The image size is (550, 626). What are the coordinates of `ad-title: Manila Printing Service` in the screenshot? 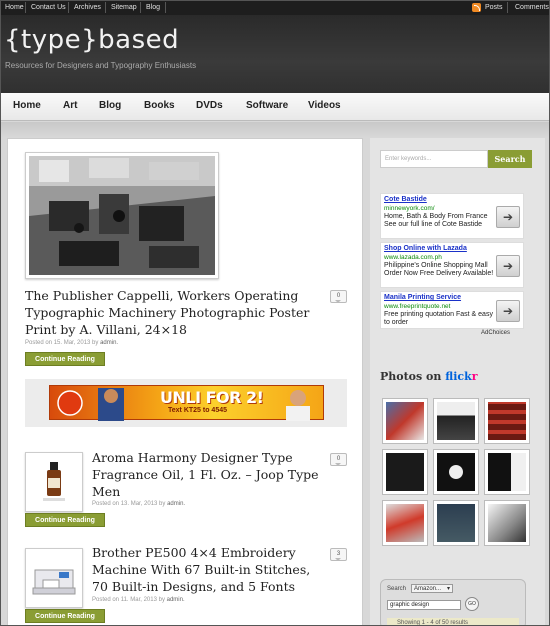 It's located at (422, 297).